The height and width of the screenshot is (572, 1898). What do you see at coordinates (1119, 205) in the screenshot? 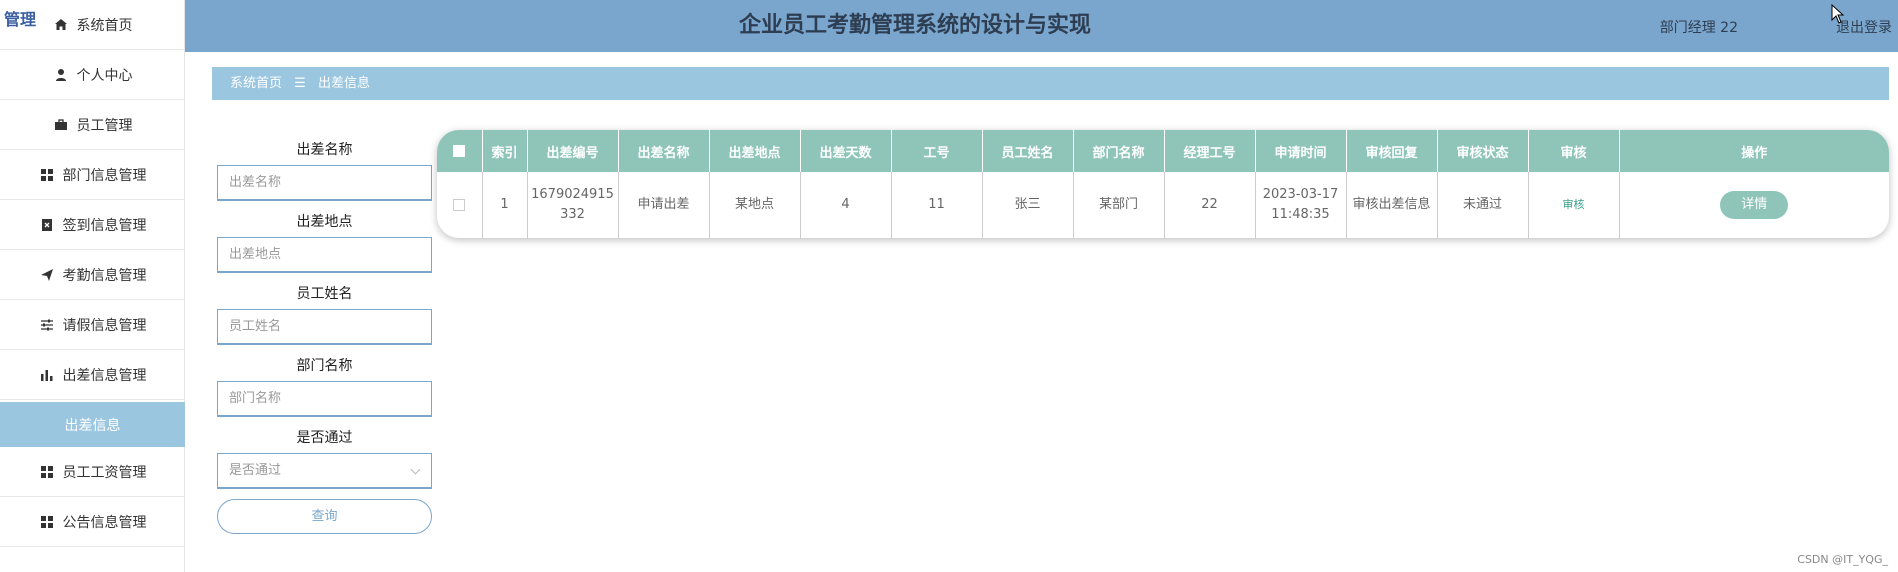
I see `cell-dept: 某部门` at bounding box center [1119, 205].